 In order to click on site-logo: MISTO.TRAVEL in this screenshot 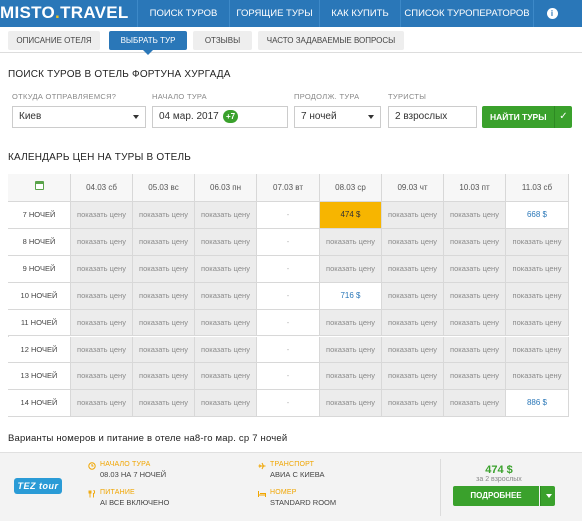, I will do `click(64, 13)`.